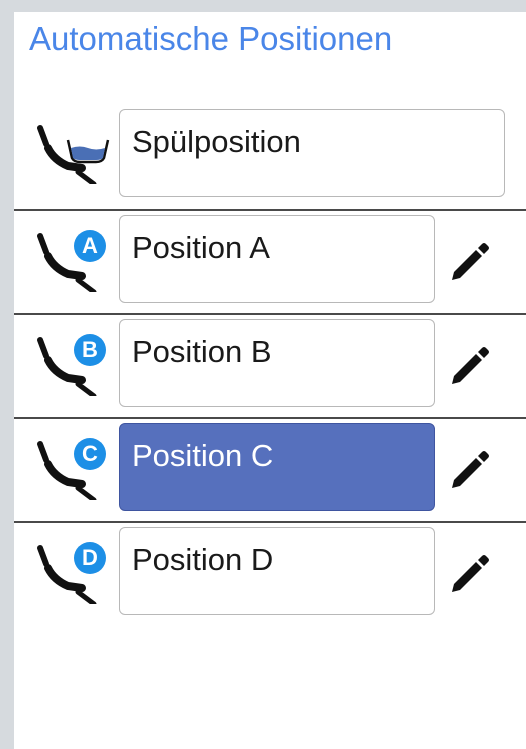 This screenshot has height=749, width=526. I want to click on position-row-d: D Position D, so click(270, 573).